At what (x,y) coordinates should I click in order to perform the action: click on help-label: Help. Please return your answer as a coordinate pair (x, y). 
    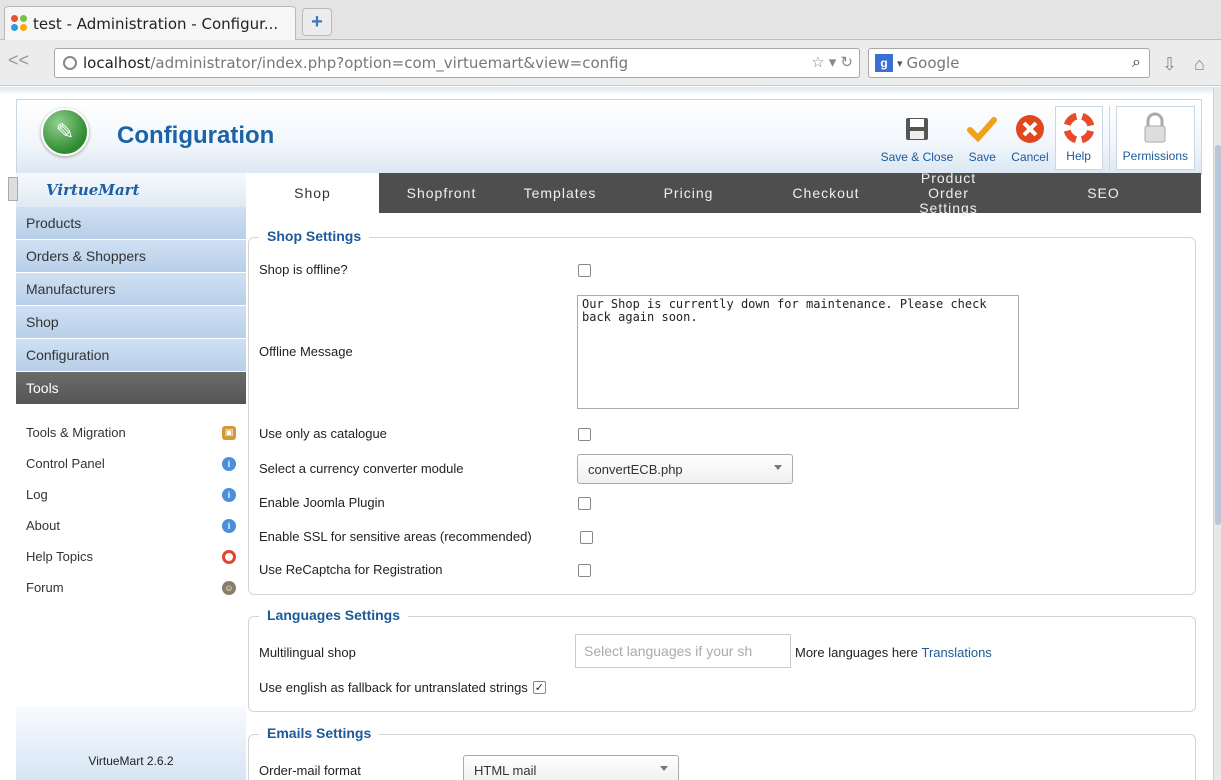
    Looking at the image, I should click on (1078, 156).